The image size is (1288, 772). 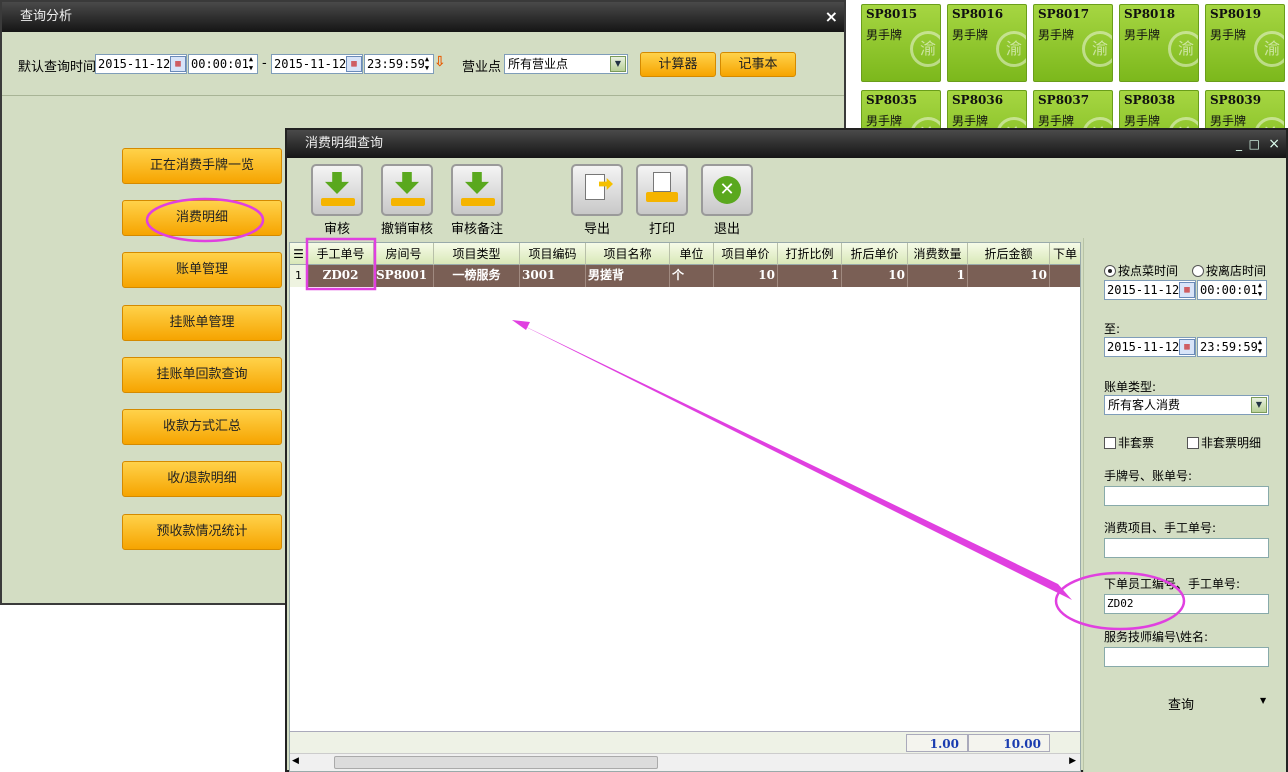 I want to click on highlight-ellipse-menu, so click(x=205, y=220).